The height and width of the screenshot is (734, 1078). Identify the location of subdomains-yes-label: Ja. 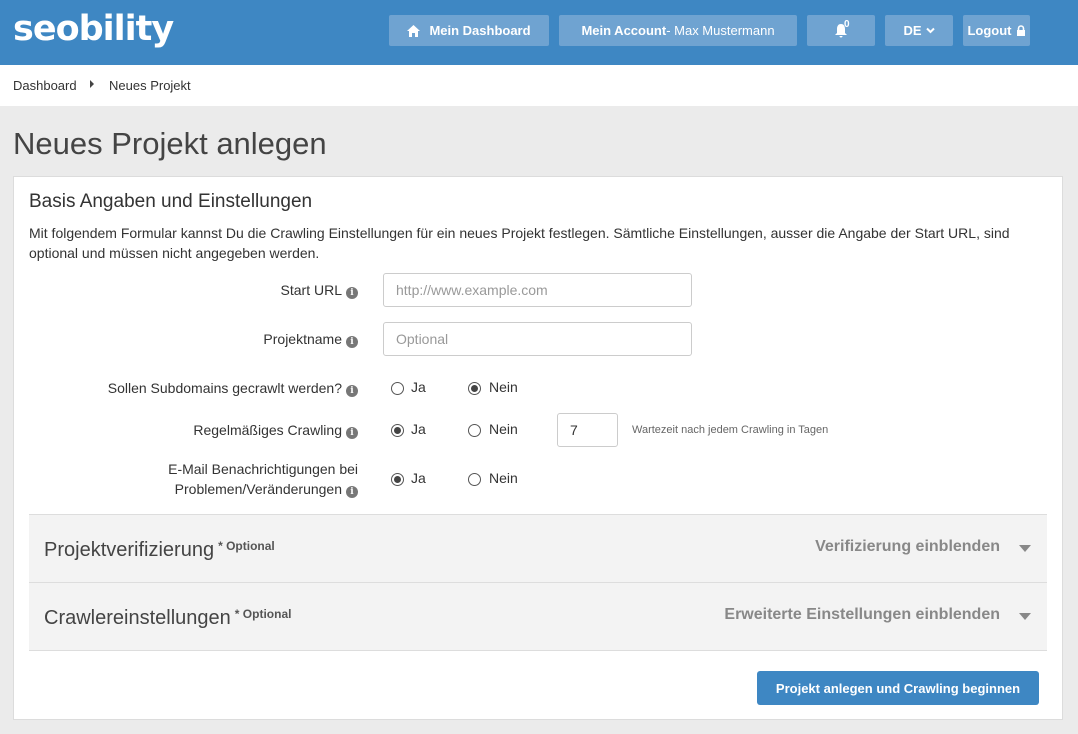
(418, 387).